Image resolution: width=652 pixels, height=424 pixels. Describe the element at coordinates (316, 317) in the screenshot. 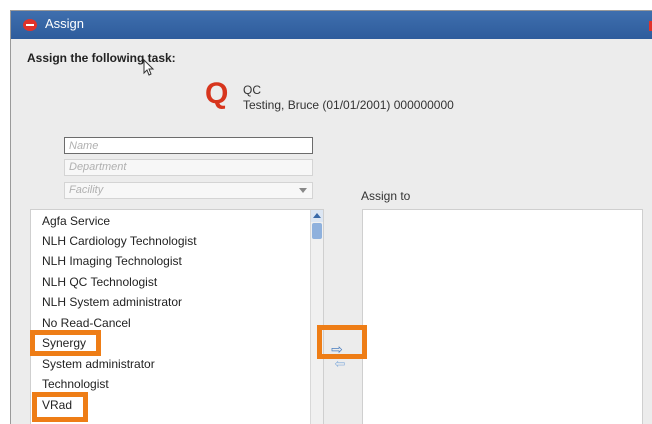

I see `list-scrollbar` at that location.